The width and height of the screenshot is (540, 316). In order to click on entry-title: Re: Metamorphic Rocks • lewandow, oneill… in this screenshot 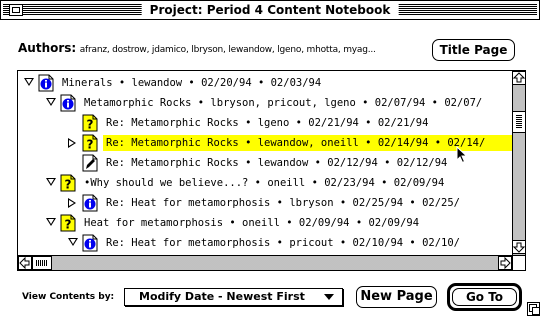, I will do `click(296, 143)`.